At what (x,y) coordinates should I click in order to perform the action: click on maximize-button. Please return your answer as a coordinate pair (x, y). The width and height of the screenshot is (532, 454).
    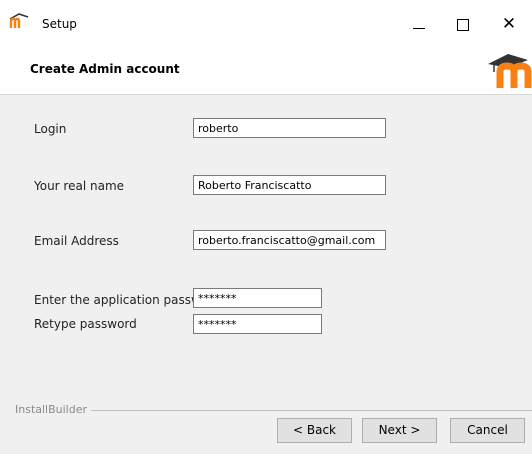
    Looking at the image, I should click on (463, 24).